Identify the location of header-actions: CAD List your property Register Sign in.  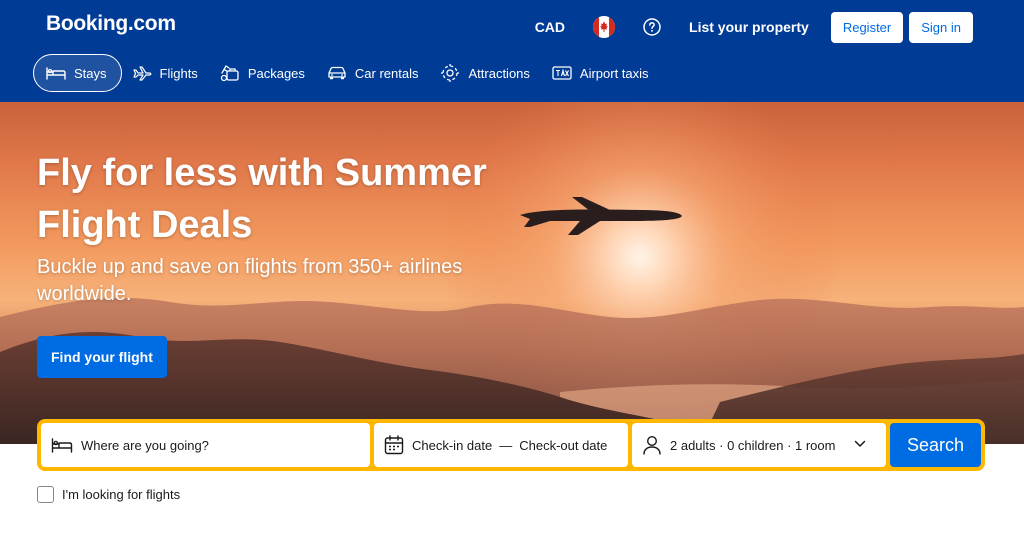
(754, 27).